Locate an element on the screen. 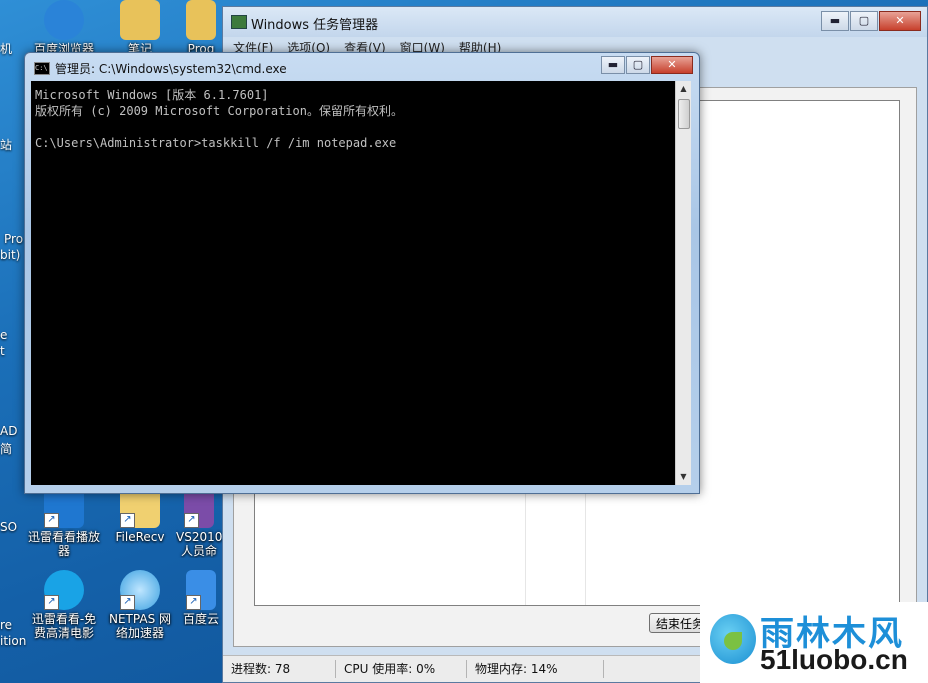 Image resolution: width=928 pixels, height=683 pixels. desktop-edge-label: 简 is located at coordinates (6, 449).